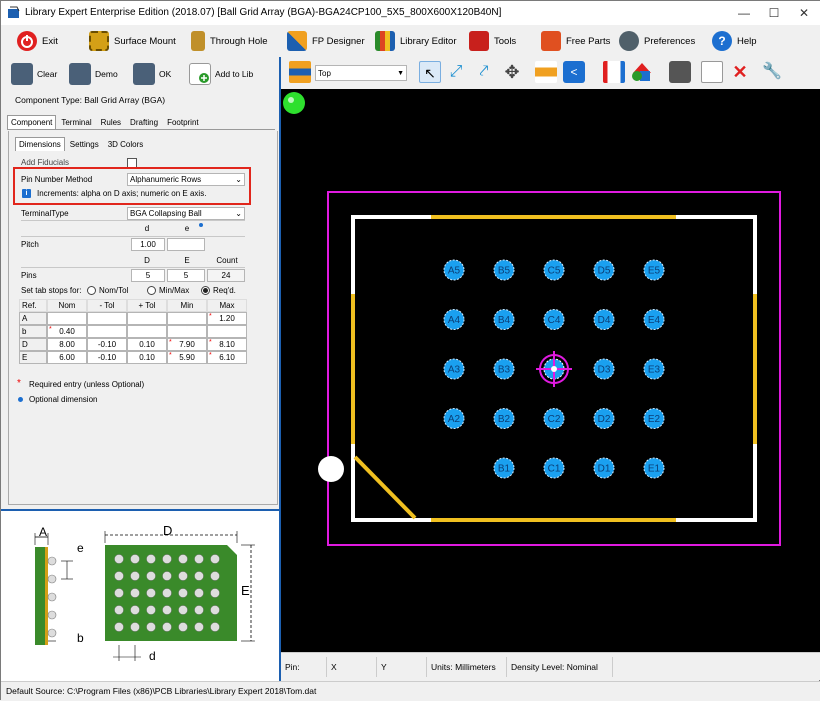 The height and width of the screenshot is (701, 820). What do you see at coordinates (132, 41) in the screenshot?
I see `surface-mount-button: Surface Mount` at bounding box center [132, 41].